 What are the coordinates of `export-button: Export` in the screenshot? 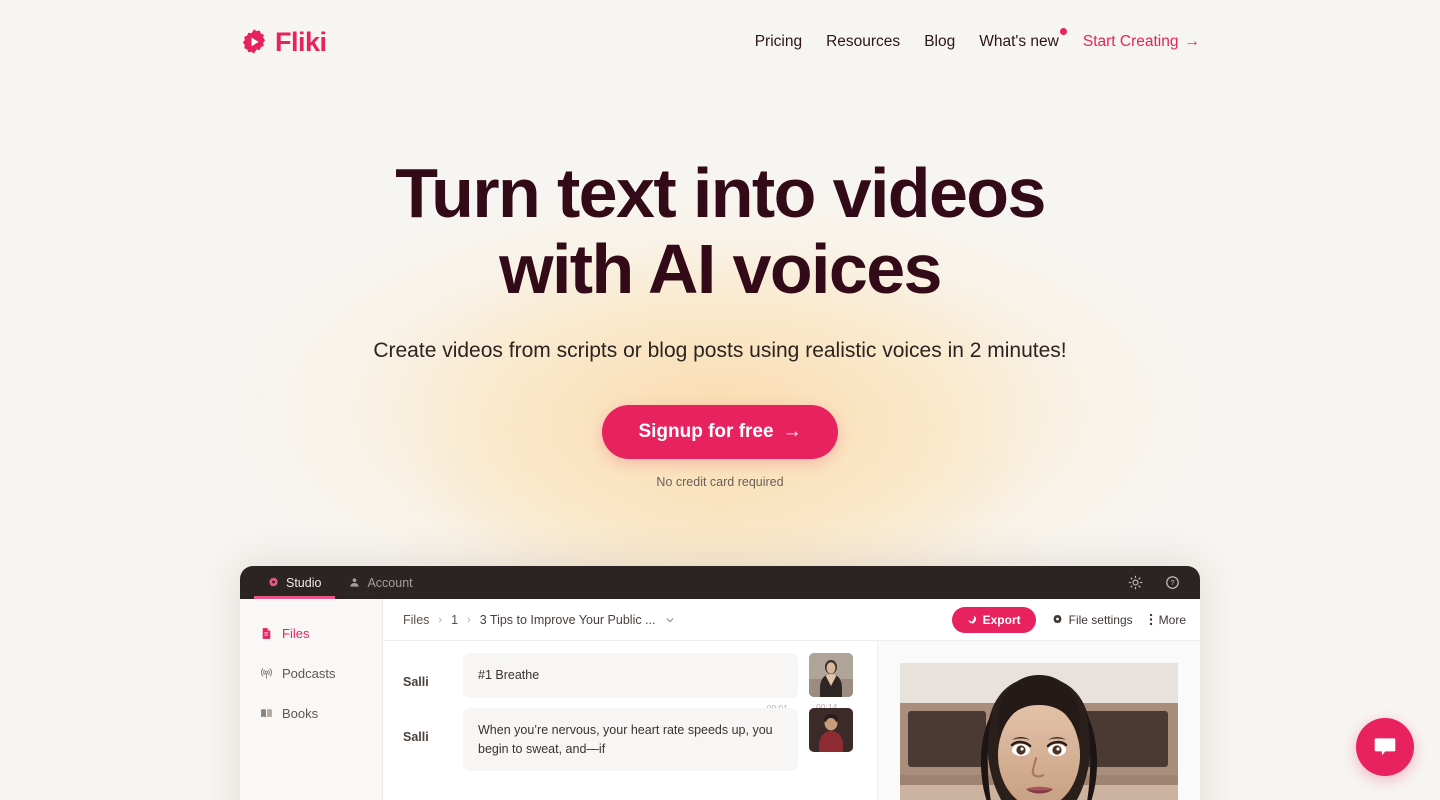 It's located at (993, 619).